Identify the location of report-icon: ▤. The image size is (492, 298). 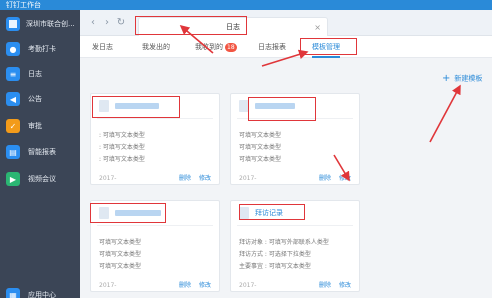
(13, 152).